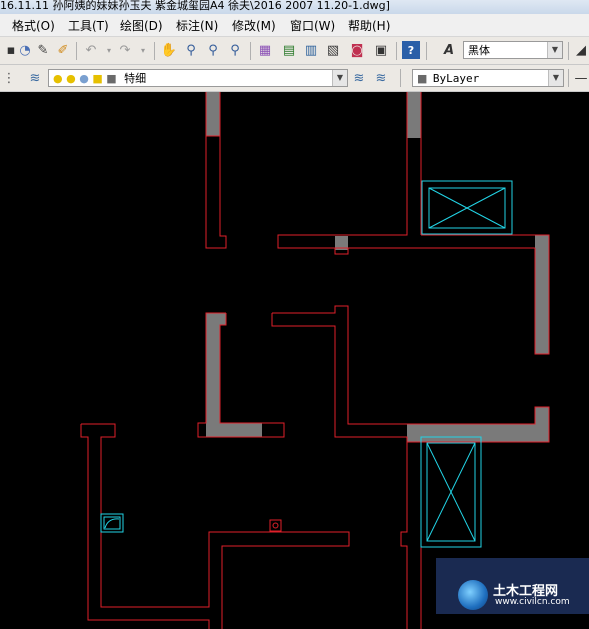 The width and height of the screenshot is (589, 629). Describe the element at coordinates (112, 523) in the screenshot. I see `small-fixture-arc` at that location.